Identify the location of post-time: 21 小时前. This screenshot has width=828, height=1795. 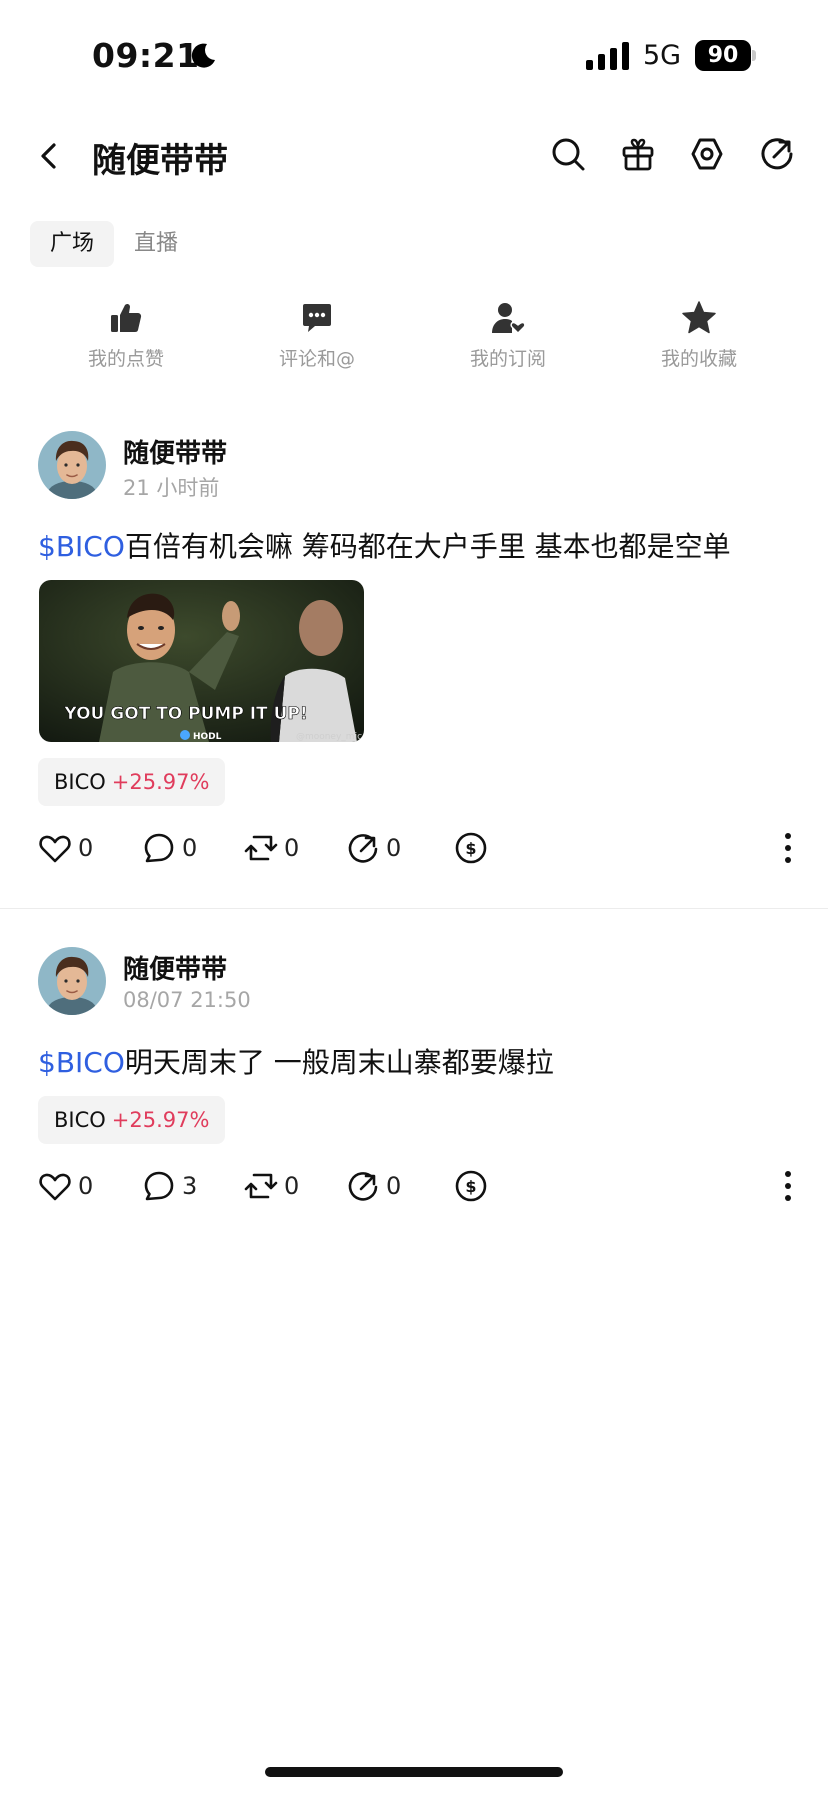
(171, 488).